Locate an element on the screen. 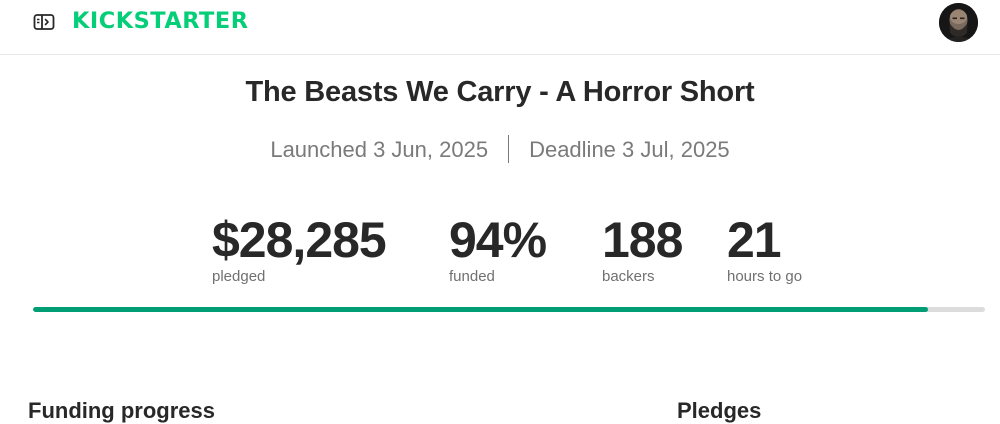 The image size is (1000, 424). top-navigation-bar: KICKSTARTER is located at coordinates (500, 27).